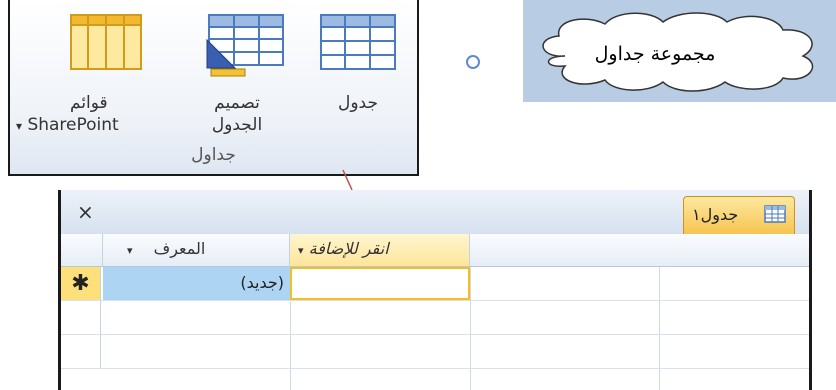 Image resolution: width=836 pixels, height=390 pixels. Describe the element at coordinates (473, 62) in the screenshot. I see `bullet-circle` at that location.